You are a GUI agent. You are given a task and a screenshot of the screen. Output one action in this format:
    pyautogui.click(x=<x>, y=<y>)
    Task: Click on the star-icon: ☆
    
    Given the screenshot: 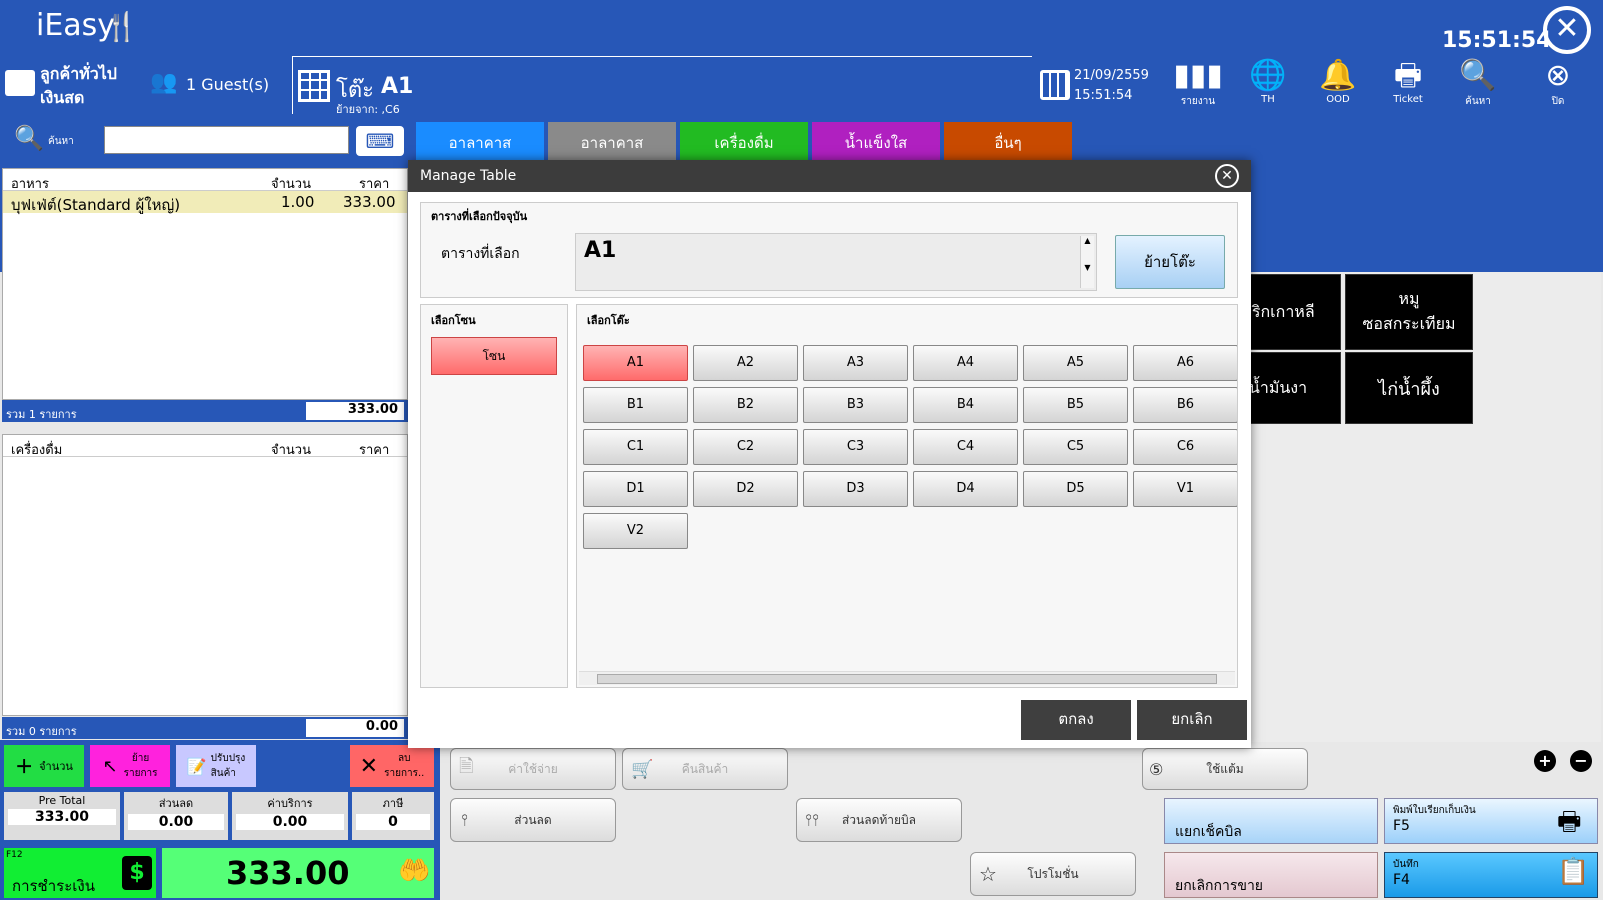 What is the action you would take?
    pyautogui.click(x=988, y=874)
    